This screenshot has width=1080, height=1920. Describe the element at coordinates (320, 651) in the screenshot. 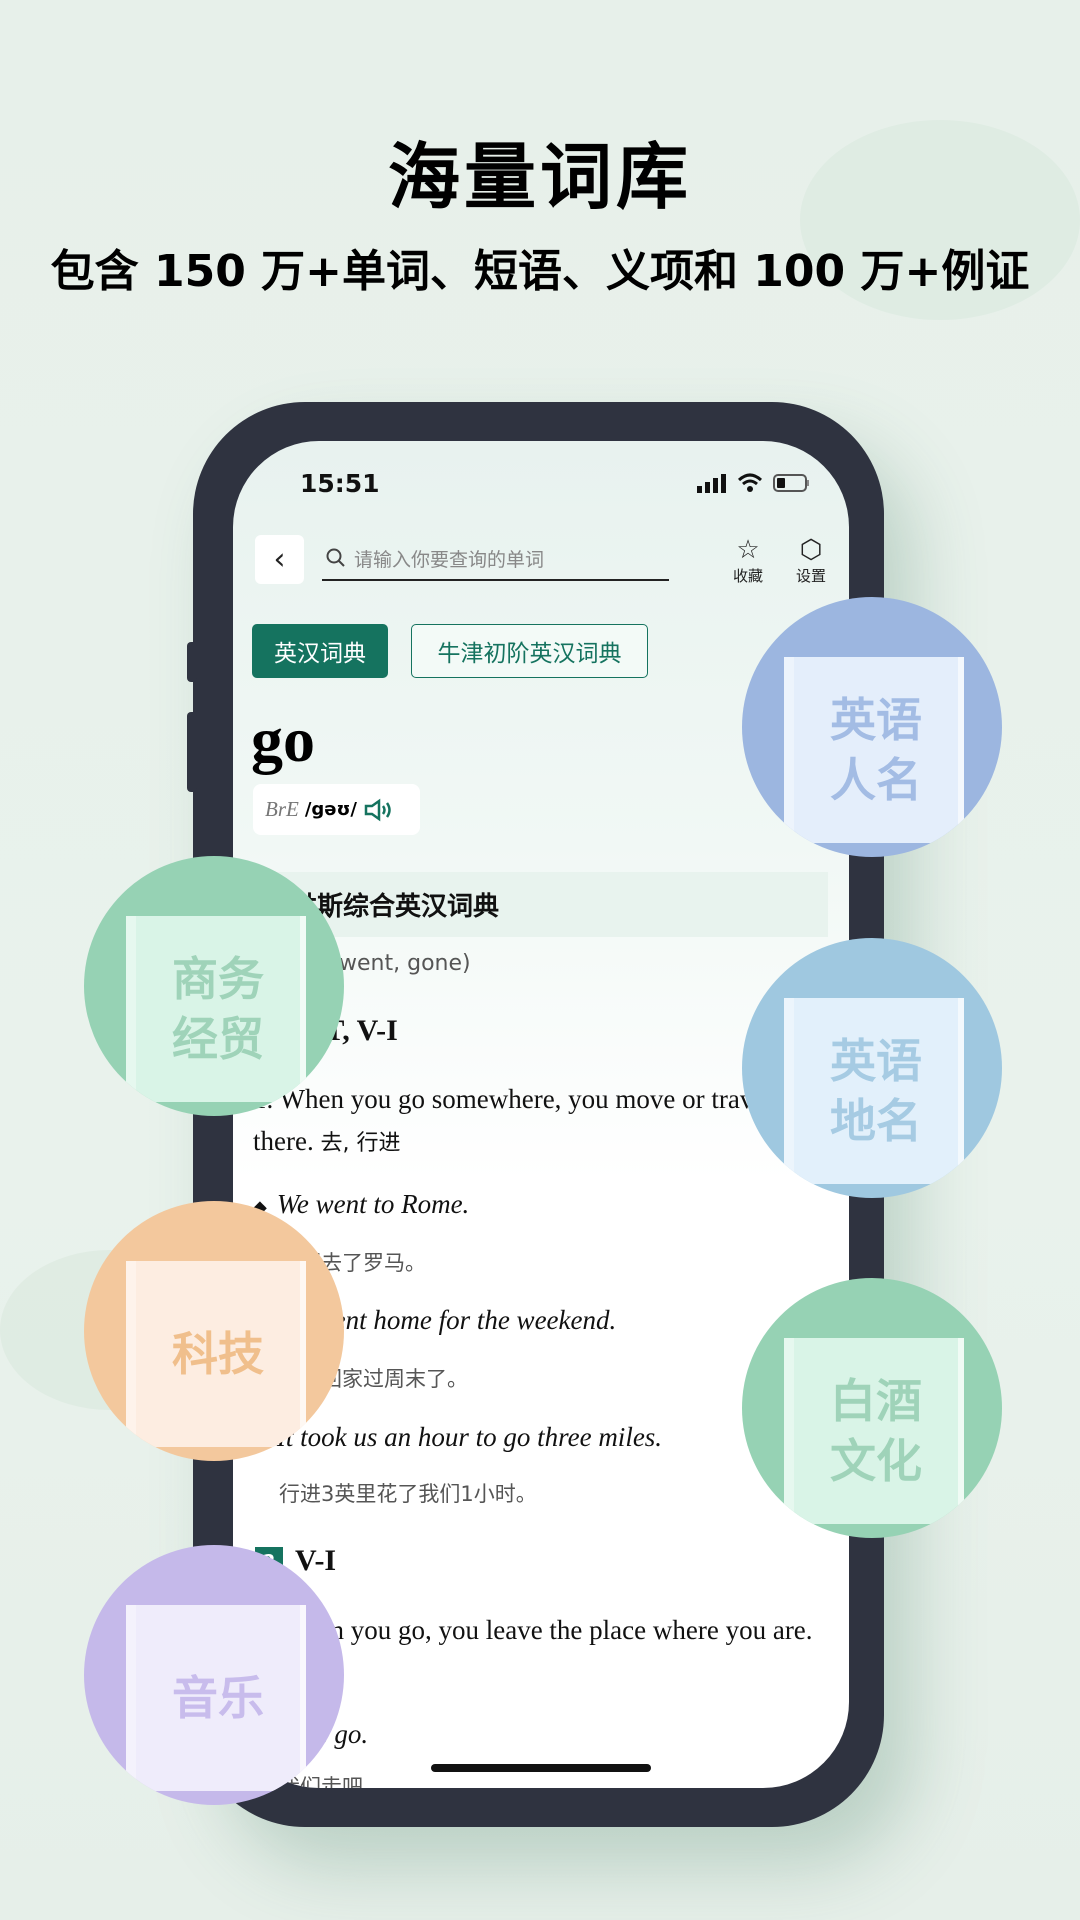

I see `tab-english-chinese: 英汉词典` at that location.